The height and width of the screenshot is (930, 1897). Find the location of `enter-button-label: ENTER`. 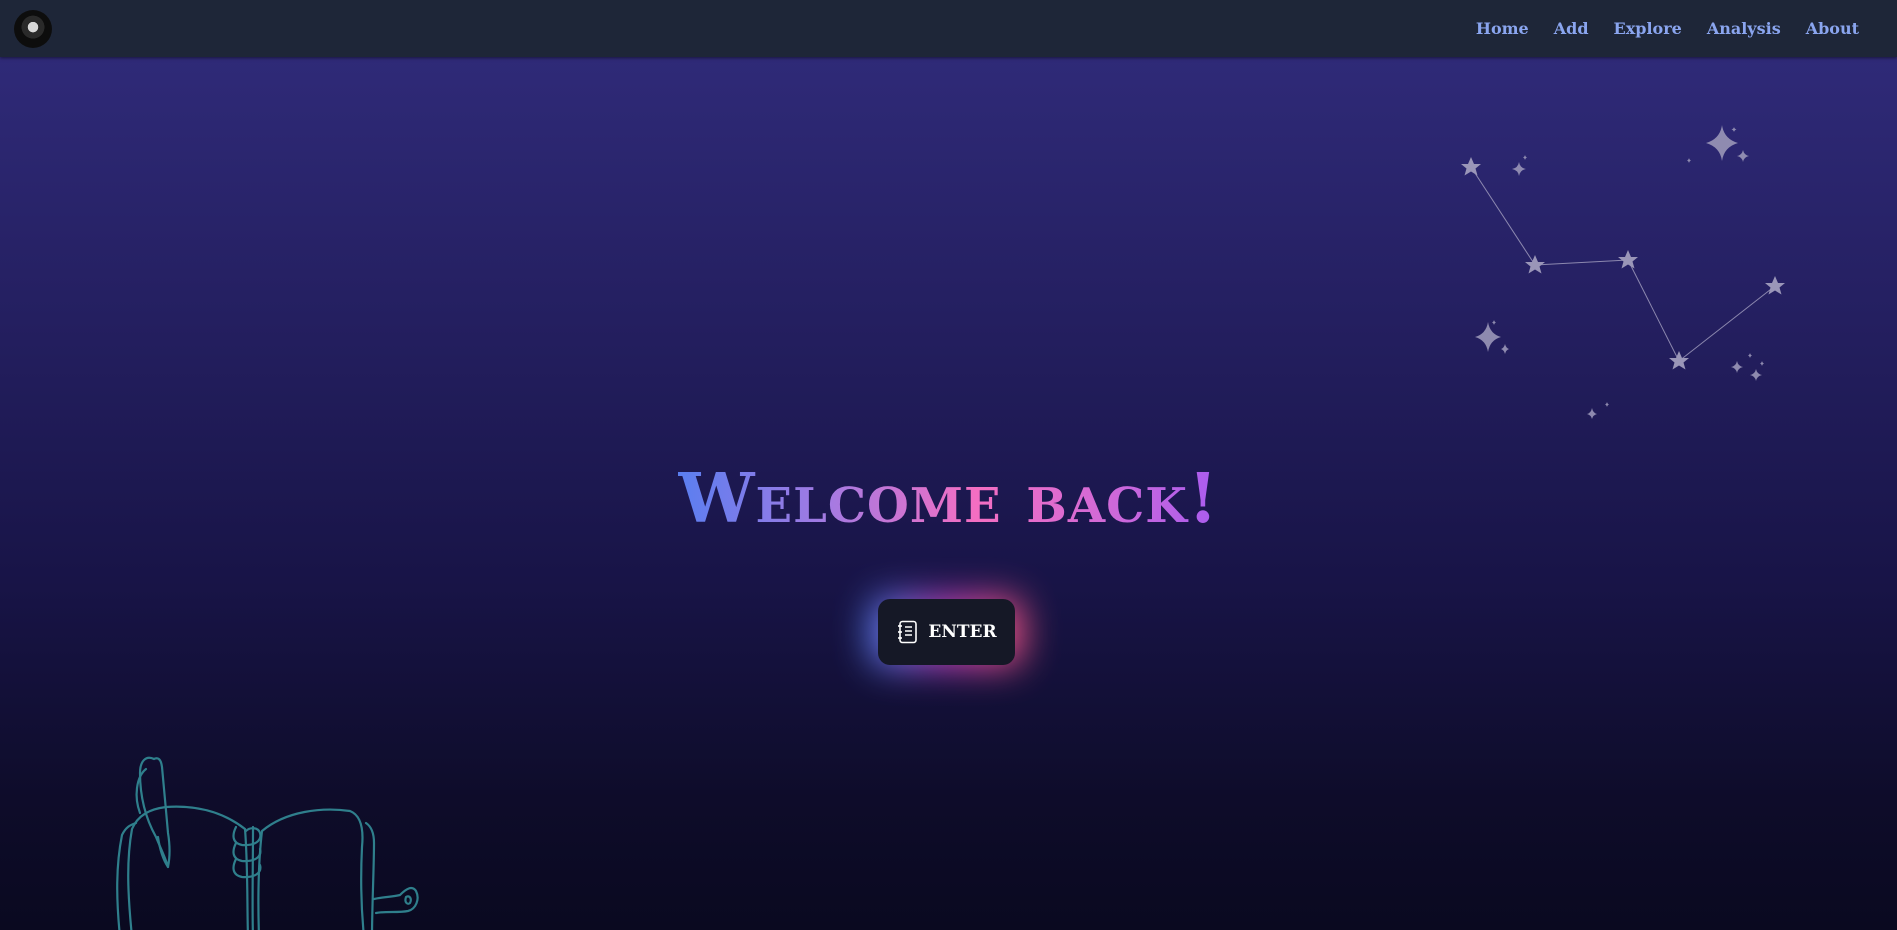

enter-button-label: ENTER is located at coordinates (962, 632).